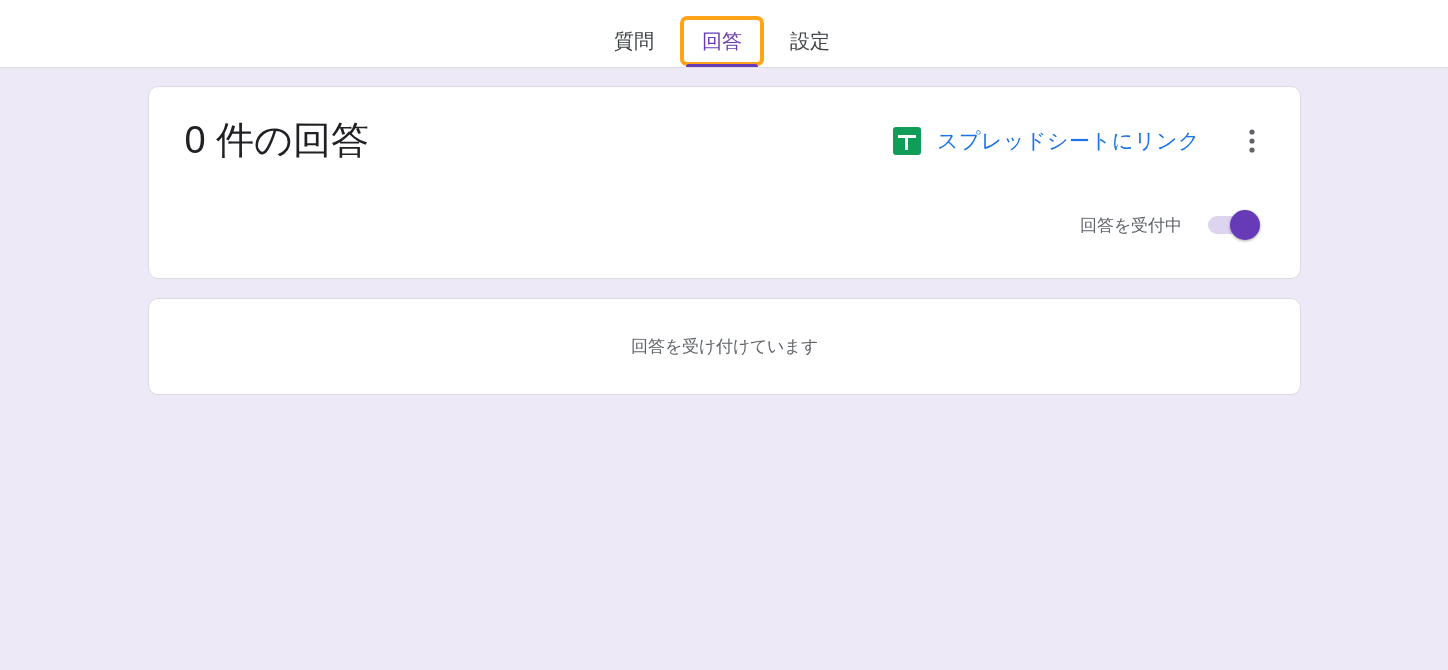  I want to click on spreadsheet-icon, so click(906, 140).